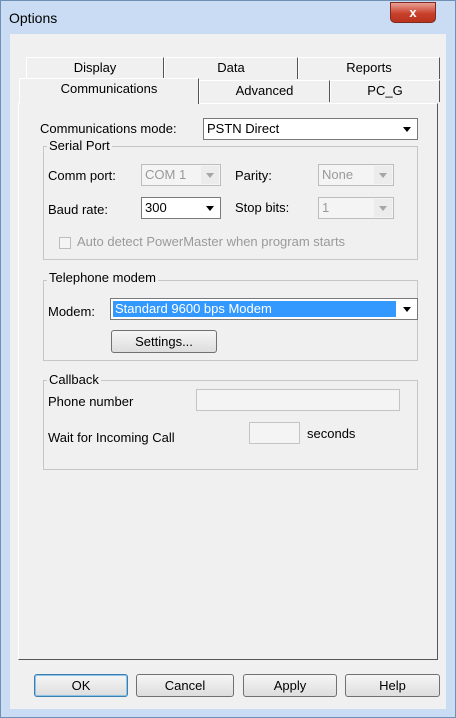 Image resolution: width=456 pixels, height=718 pixels. I want to click on serial-port-title: Serial Port, so click(79, 145).